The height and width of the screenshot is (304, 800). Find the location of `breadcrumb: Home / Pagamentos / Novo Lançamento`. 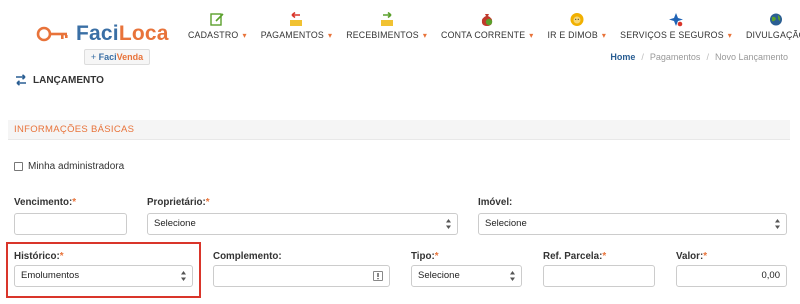

breadcrumb: Home / Pagamentos / Novo Lançamento is located at coordinates (699, 57).